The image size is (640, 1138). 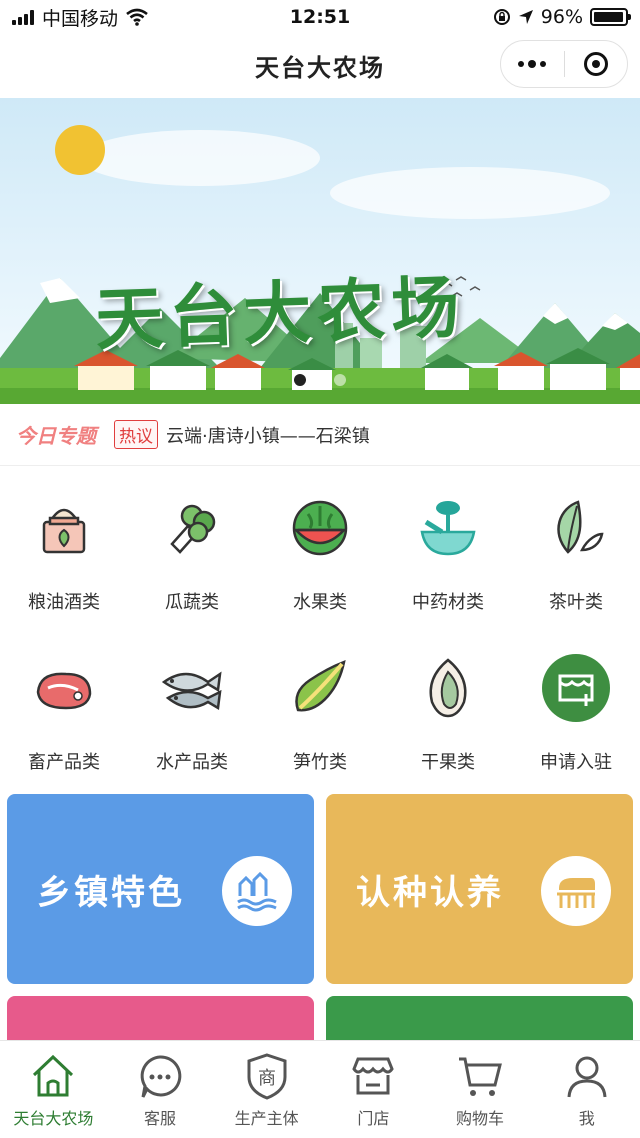 What do you see at coordinates (257, 891) in the screenshot?
I see `town-icon` at bounding box center [257, 891].